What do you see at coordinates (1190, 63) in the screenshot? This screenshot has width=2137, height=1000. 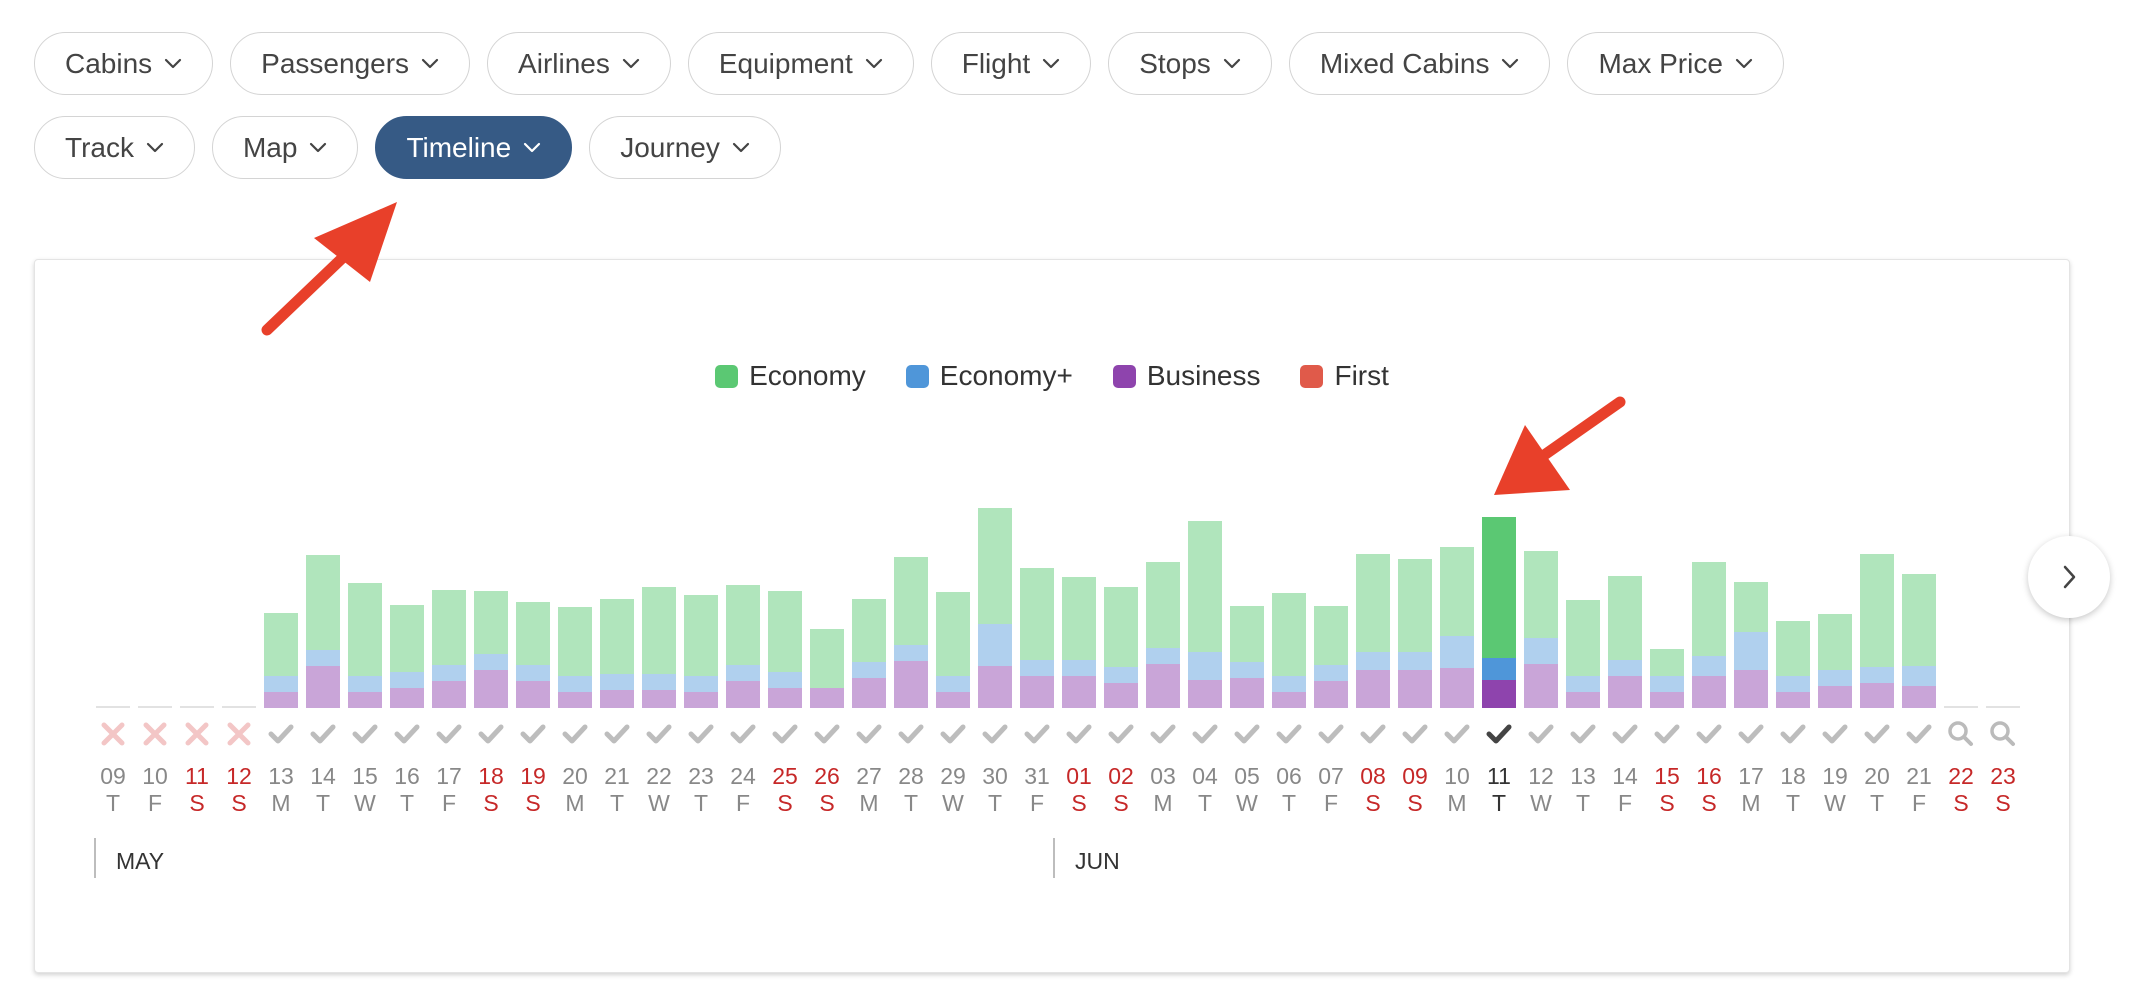 I see `stops-filter-button: Stops` at bounding box center [1190, 63].